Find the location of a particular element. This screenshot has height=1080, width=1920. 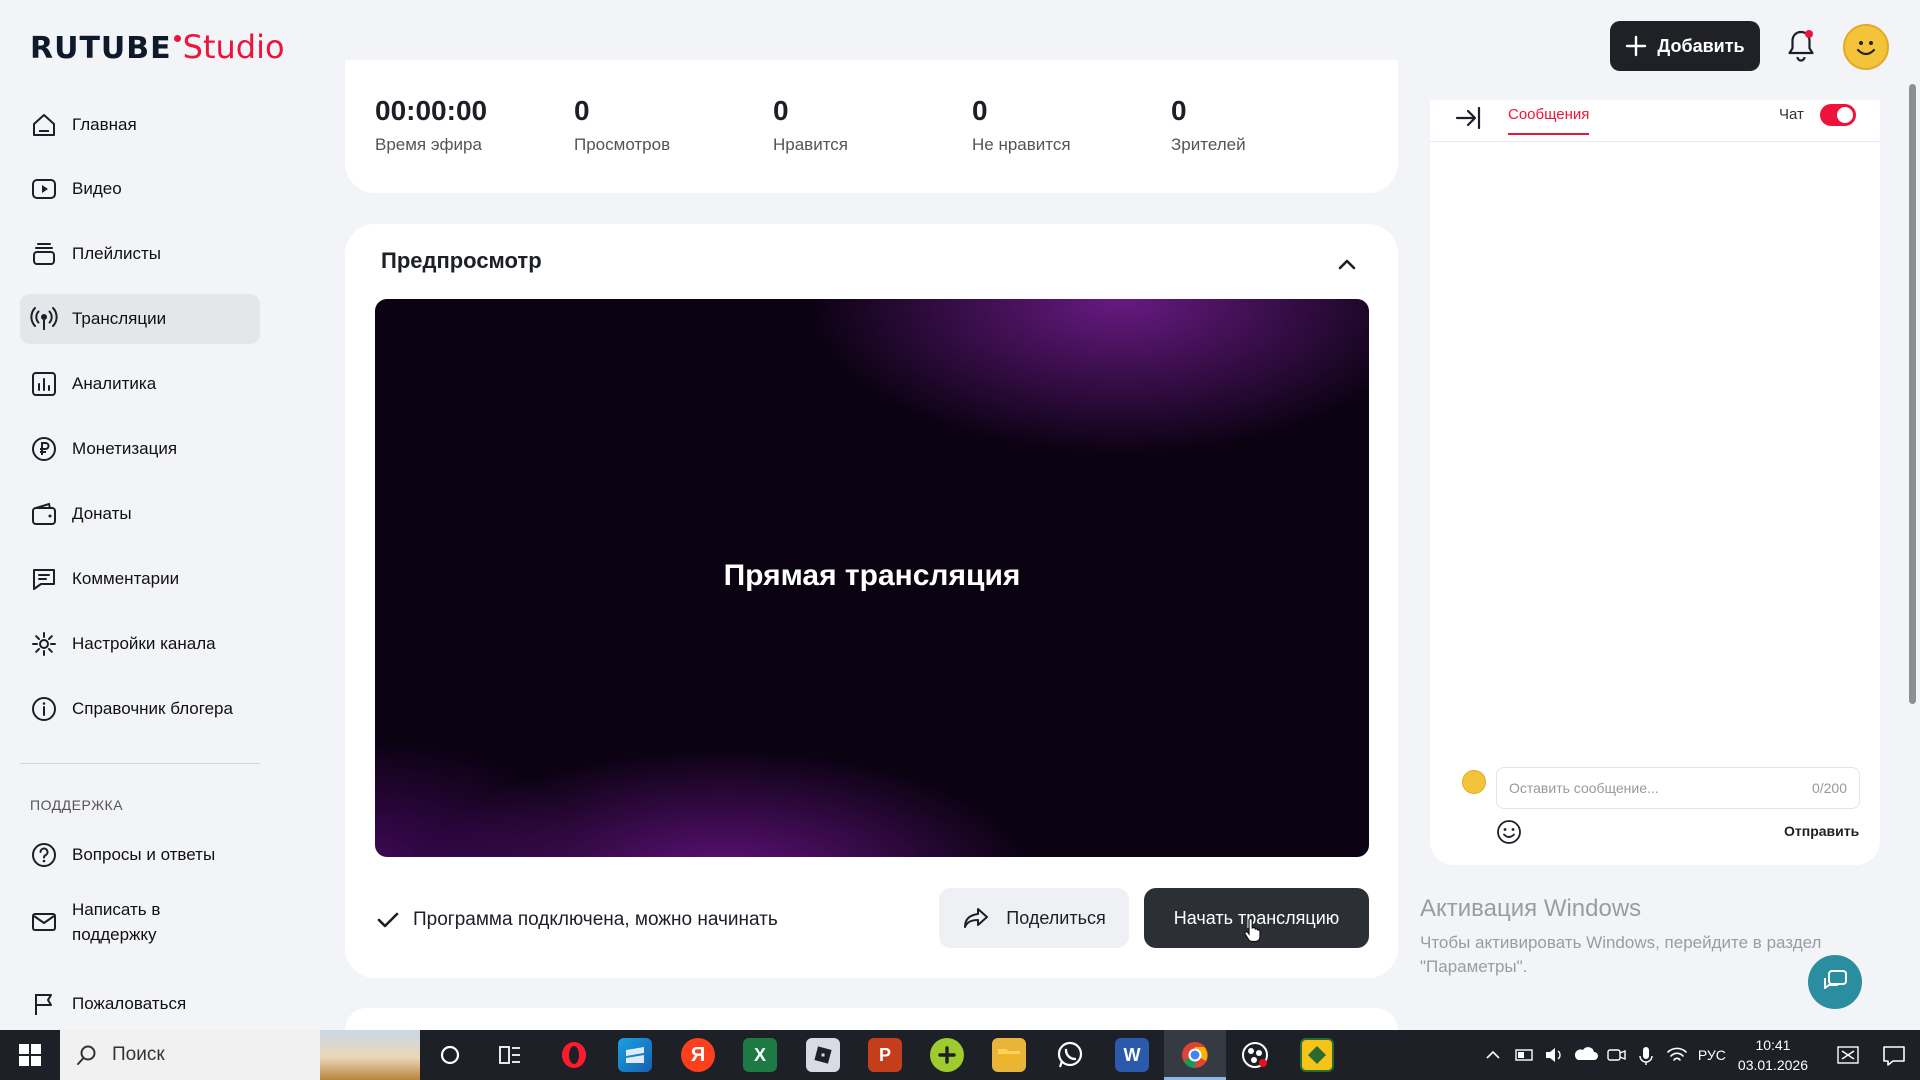

chevron-up-icon is located at coordinates (1347, 264).